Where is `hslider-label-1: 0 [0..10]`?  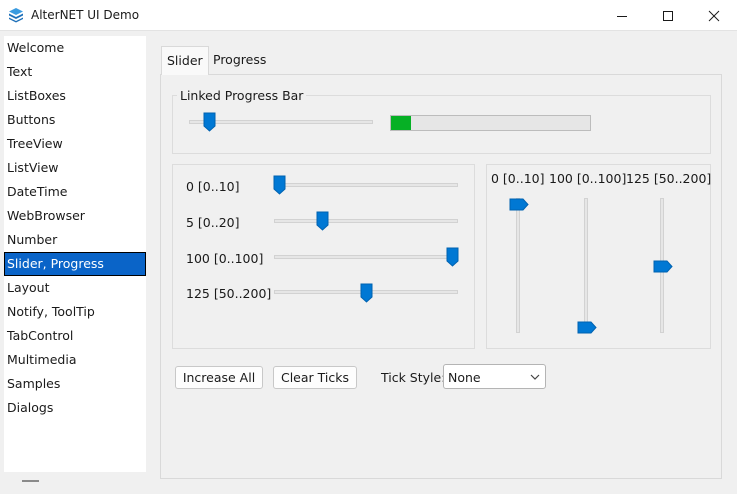 hslider-label-1: 0 [0..10] is located at coordinates (213, 186).